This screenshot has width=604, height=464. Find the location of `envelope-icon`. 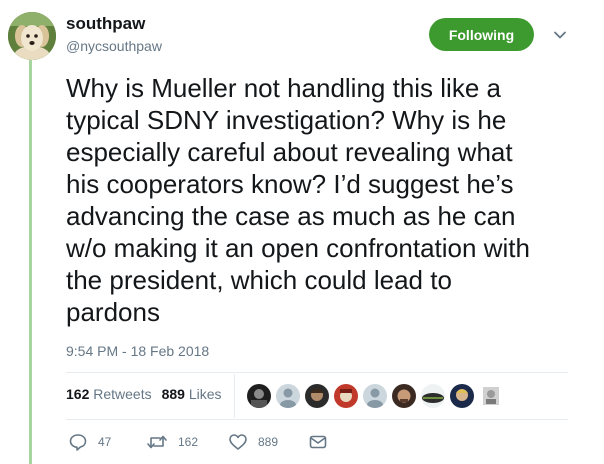

envelope-icon is located at coordinates (318, 442).